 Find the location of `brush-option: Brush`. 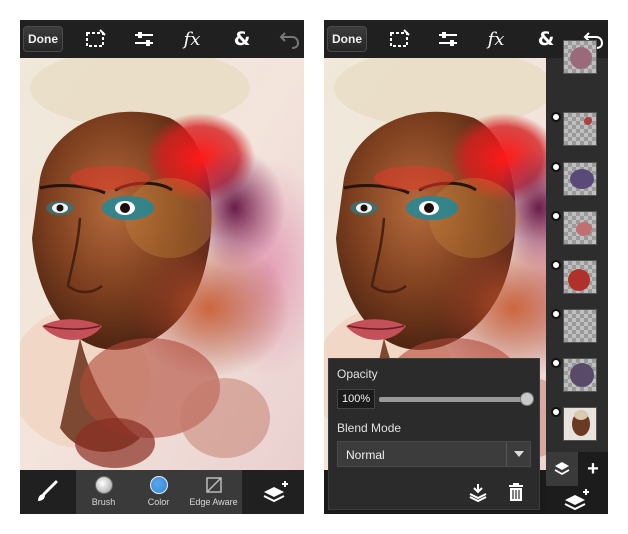

brush-option: Brush is located at coordinates (103, 492).